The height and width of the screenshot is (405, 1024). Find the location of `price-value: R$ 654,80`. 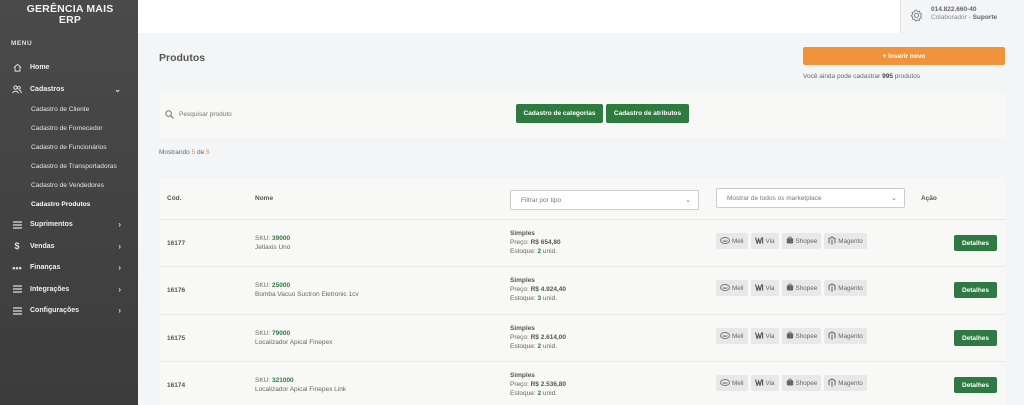

price-value: R$ 654,80 is located at coordinates (545, 242).